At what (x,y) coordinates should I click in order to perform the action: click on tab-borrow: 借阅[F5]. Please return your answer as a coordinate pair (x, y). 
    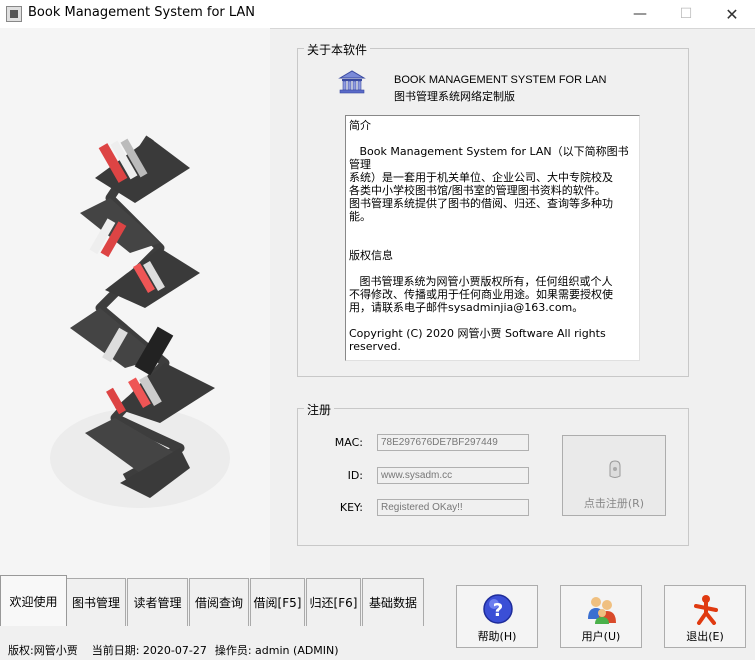
    Looking at the image, I should click on (277, 602).